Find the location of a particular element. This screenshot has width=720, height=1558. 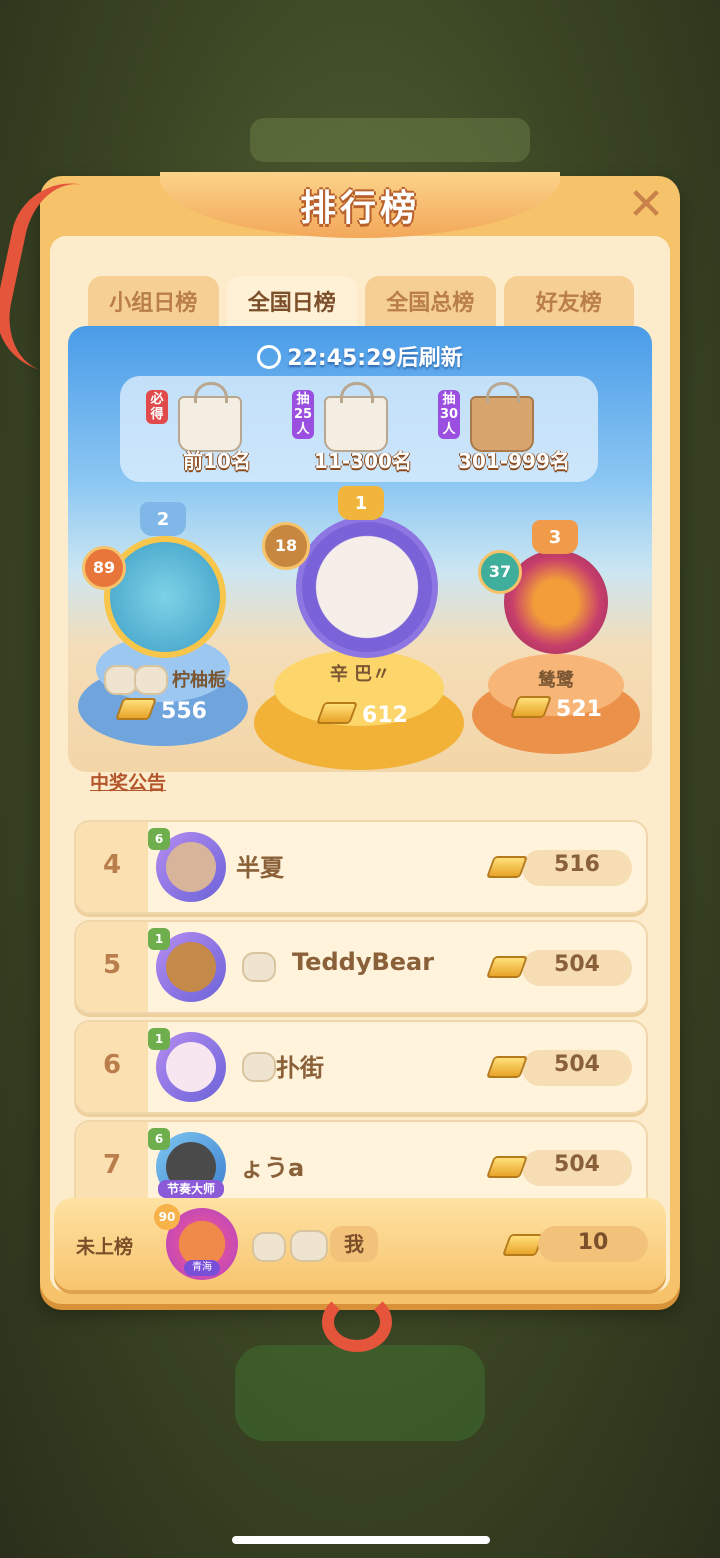

rank-number: 5 is located at coordinates (112, 965).